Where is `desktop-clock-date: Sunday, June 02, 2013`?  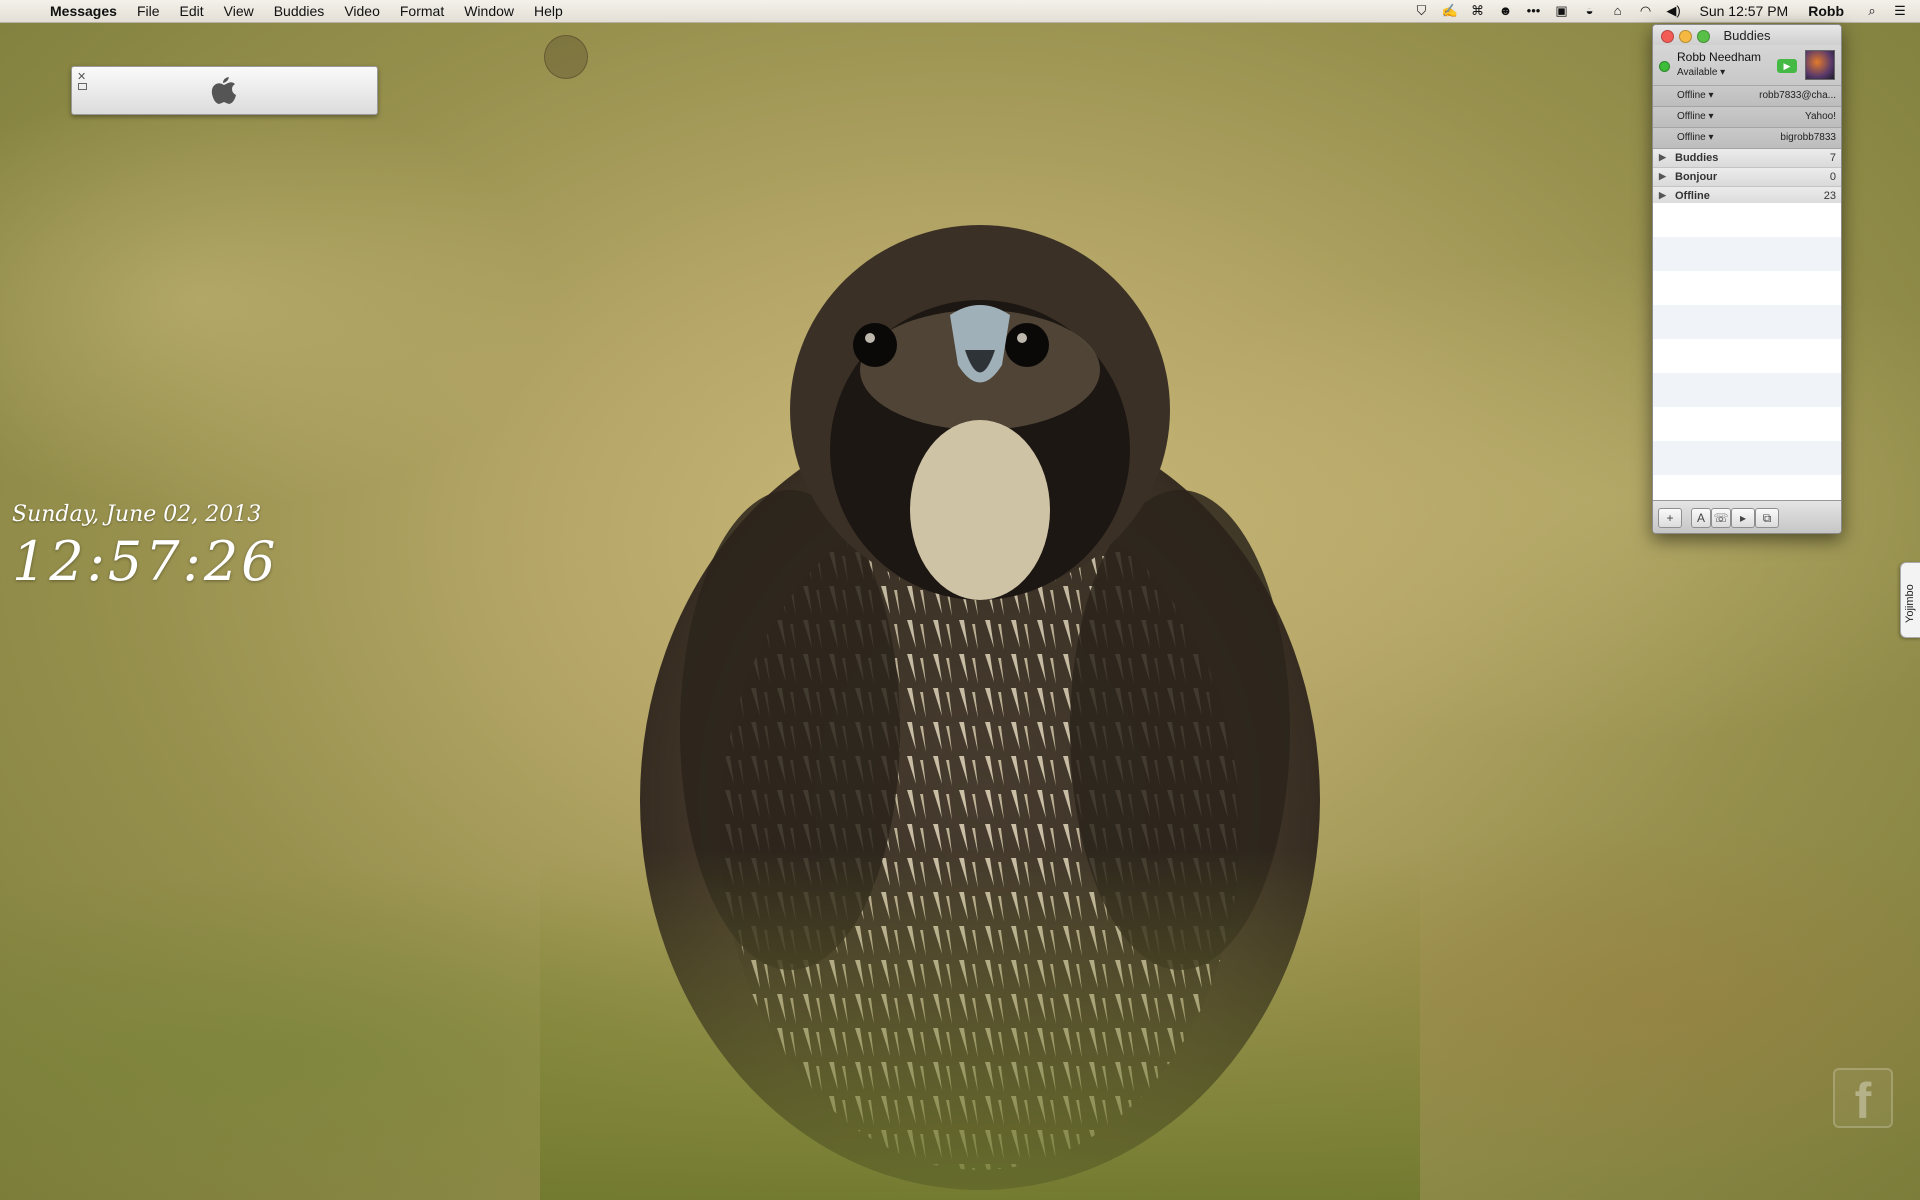 desktop-clock-date: Sunday, June 02, 2013 is located at coordinates (137, 514).